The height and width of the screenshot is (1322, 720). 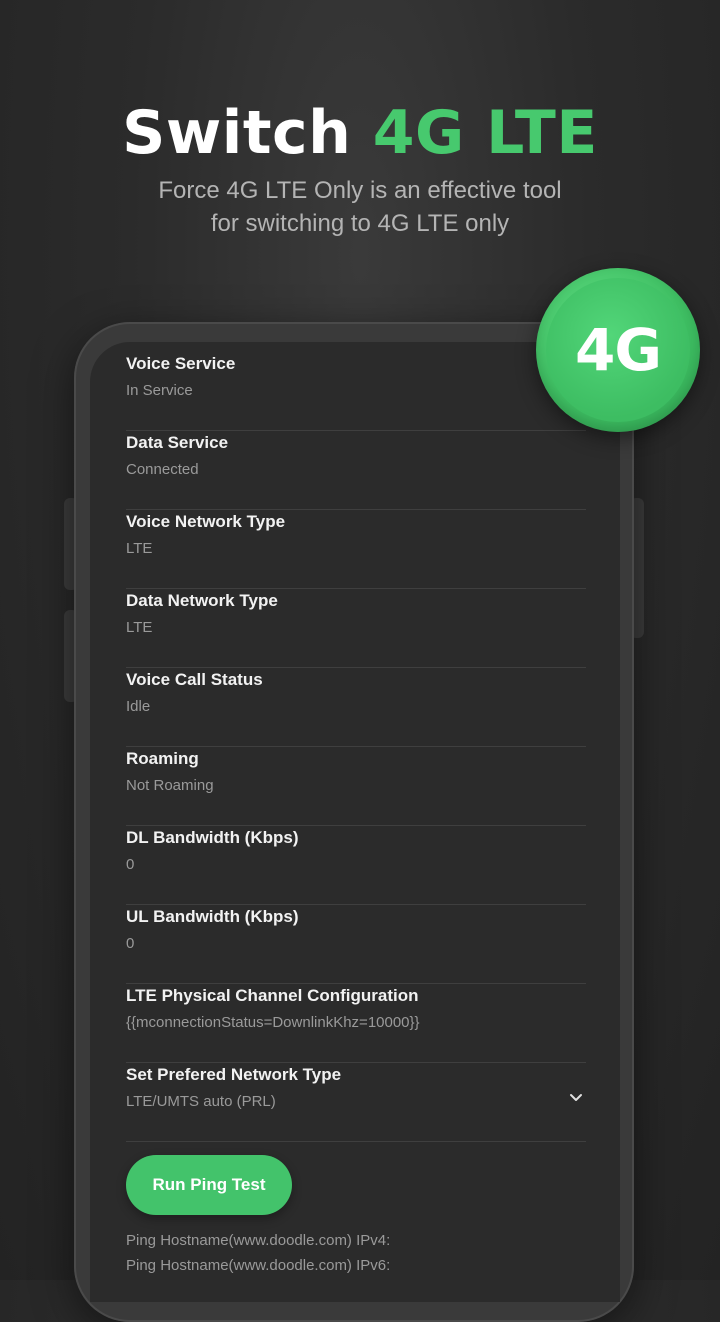 What do you see at coordinates (356, 944) in the screenshot?
I see `info-row-ul-bandwidth: UL Bandwidth (Kbps) 0` at bounding box center [356, 944].